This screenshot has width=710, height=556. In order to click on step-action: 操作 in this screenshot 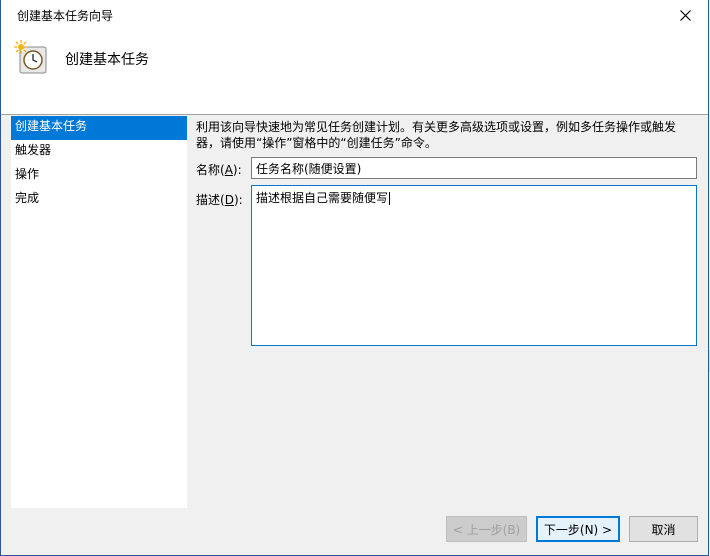, I will do `click(99, 176)`.